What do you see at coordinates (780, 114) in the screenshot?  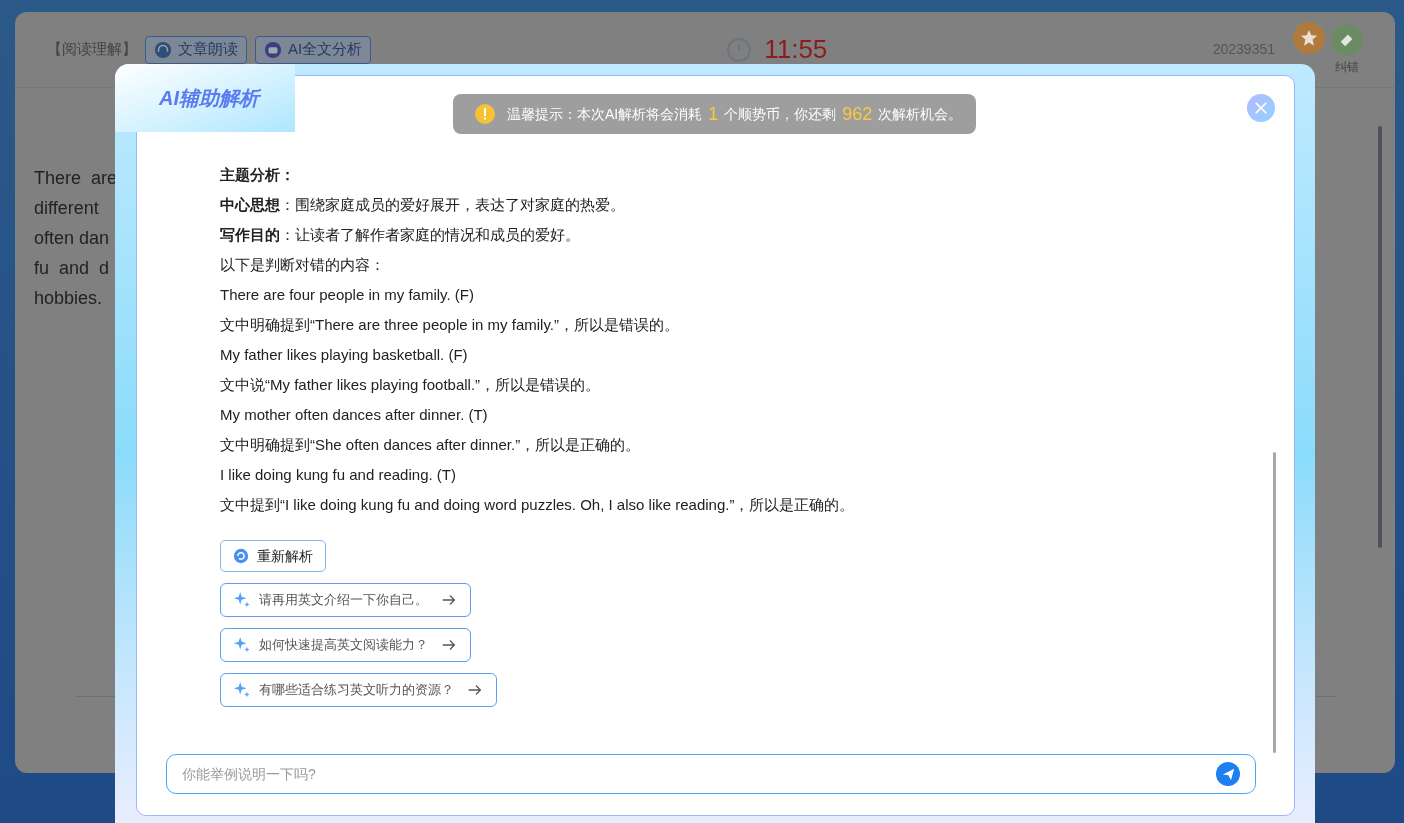 I see `notice-text: 个顺势币，你还剩` at bounding box center [780, 114].